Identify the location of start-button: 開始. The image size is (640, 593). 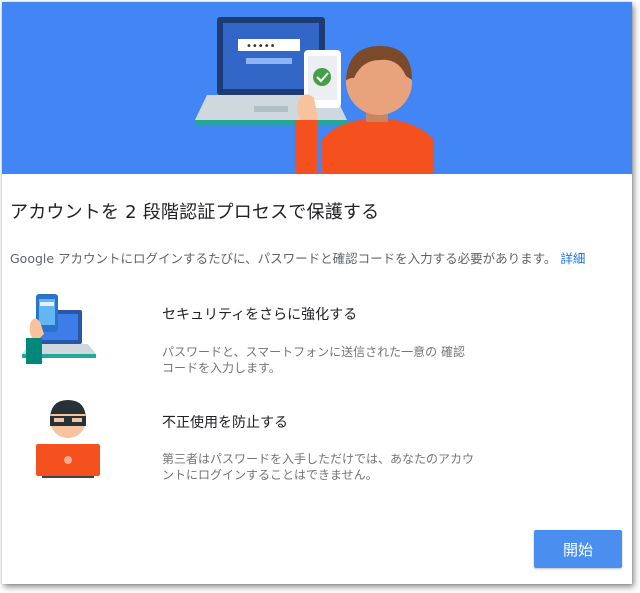
(578, 549).